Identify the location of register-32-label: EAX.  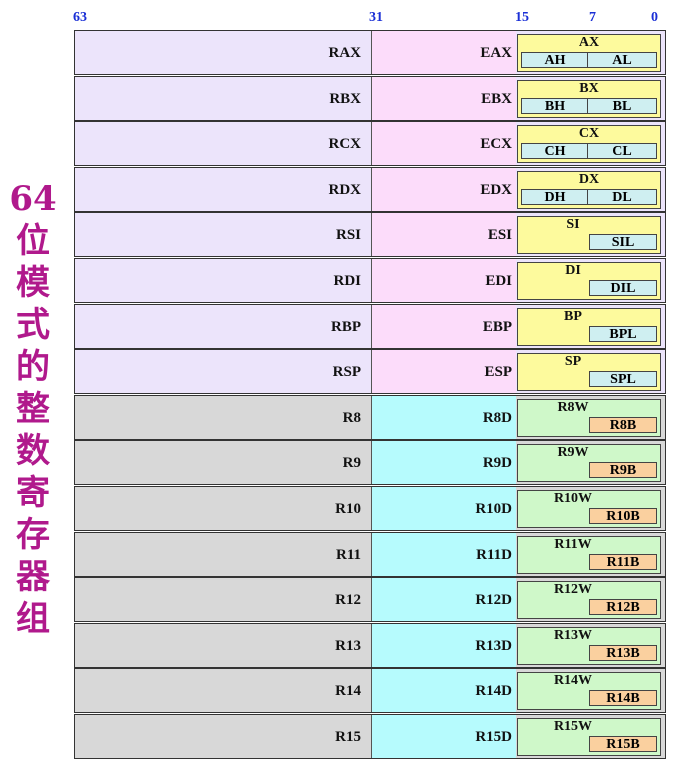
(496, 53).